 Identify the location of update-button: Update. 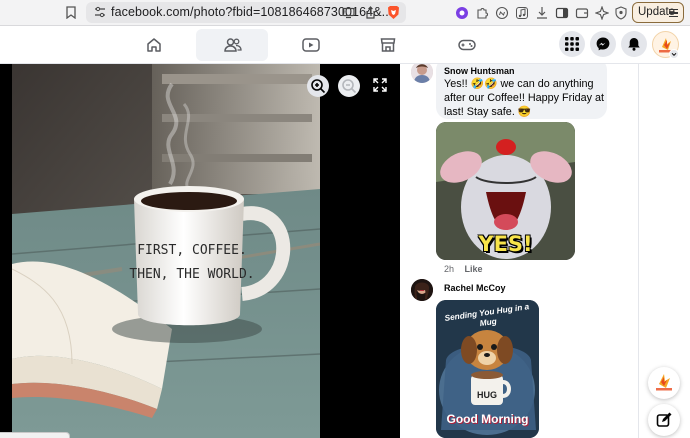
(658, 12).